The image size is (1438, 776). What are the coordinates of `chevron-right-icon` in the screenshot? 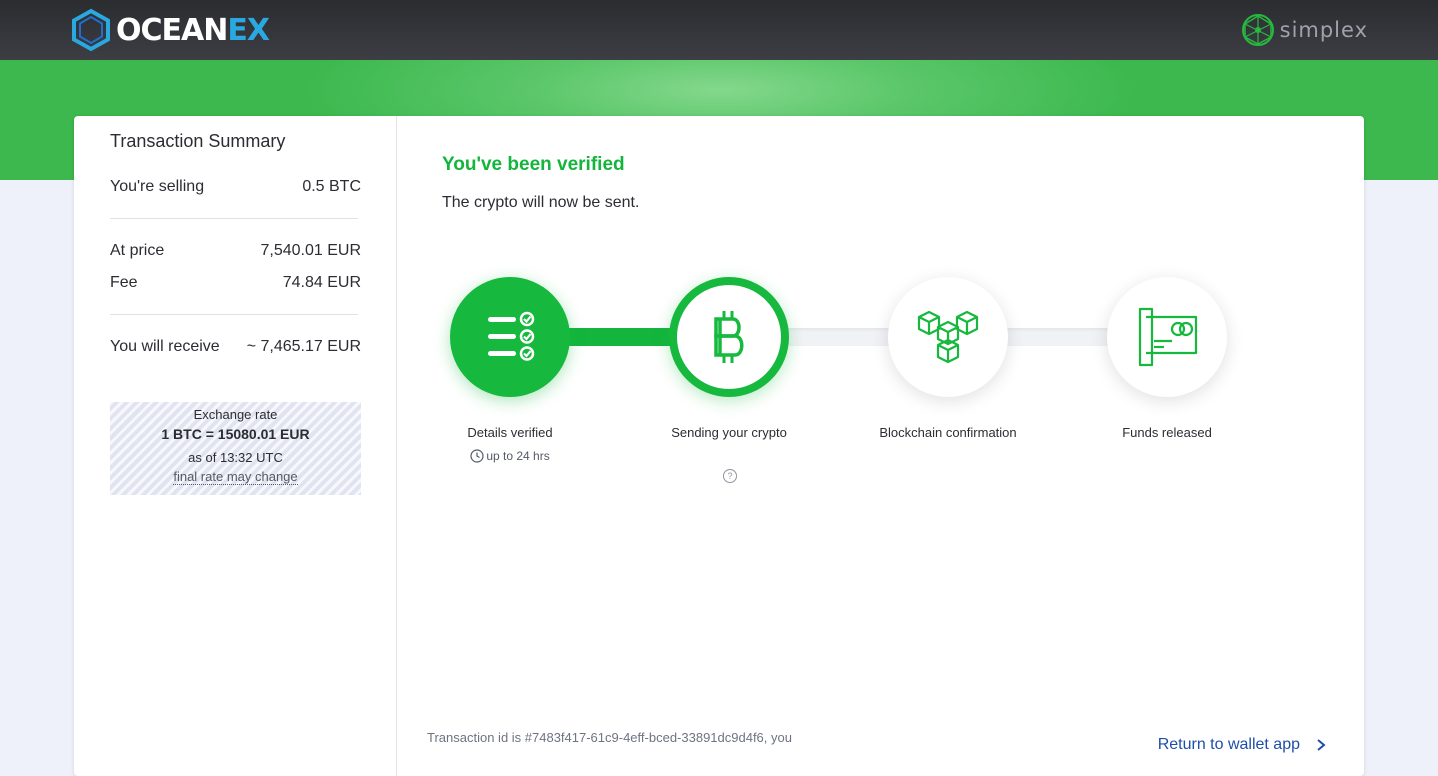 It's located at (1321, 745).